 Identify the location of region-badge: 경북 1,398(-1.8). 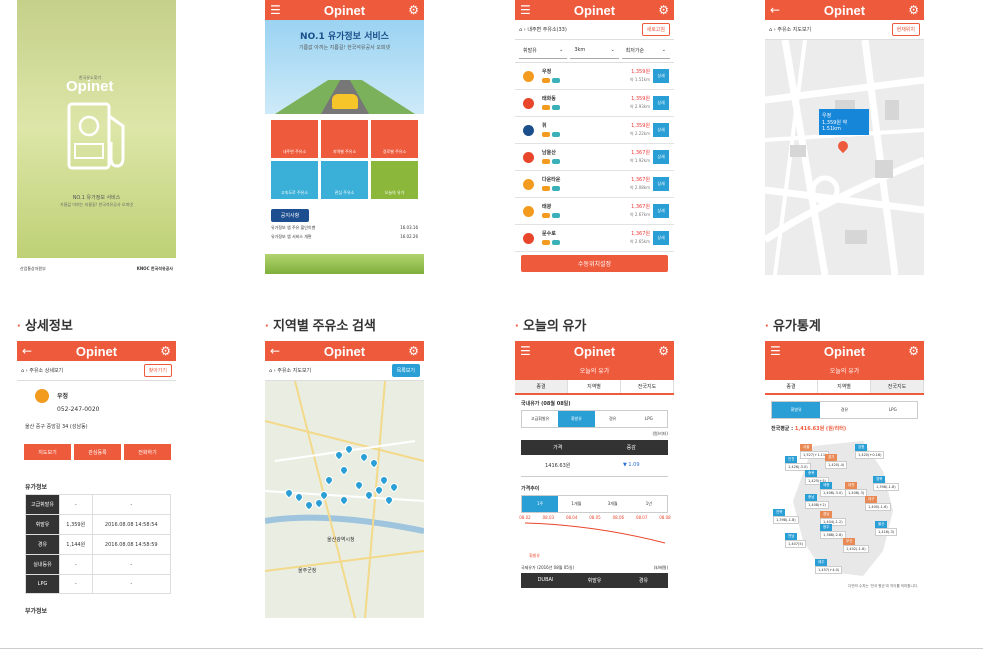
(886, 483).